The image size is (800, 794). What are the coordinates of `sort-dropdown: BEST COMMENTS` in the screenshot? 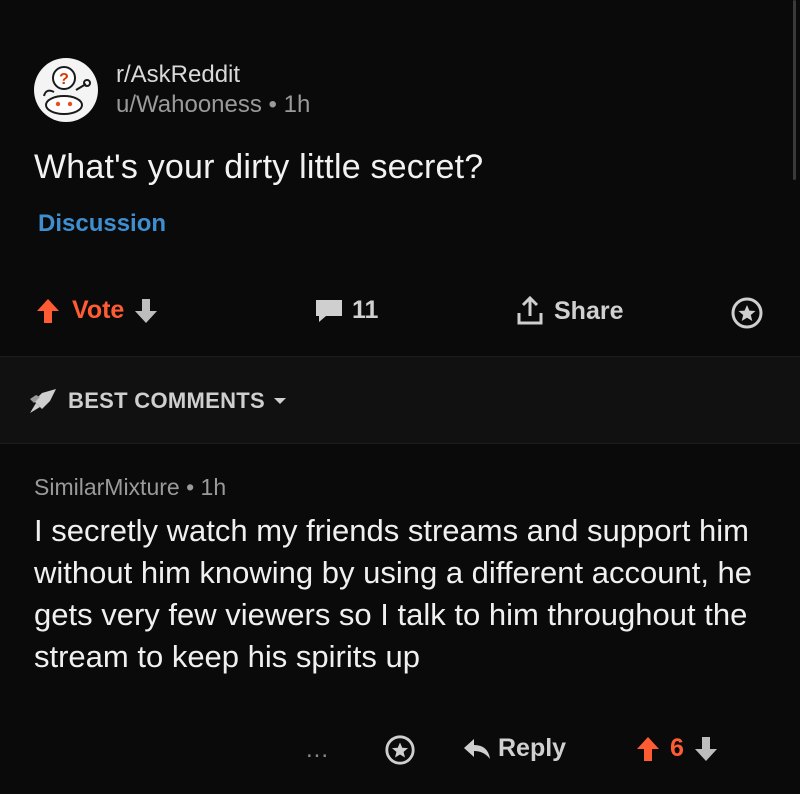 It's located at (157, 401).